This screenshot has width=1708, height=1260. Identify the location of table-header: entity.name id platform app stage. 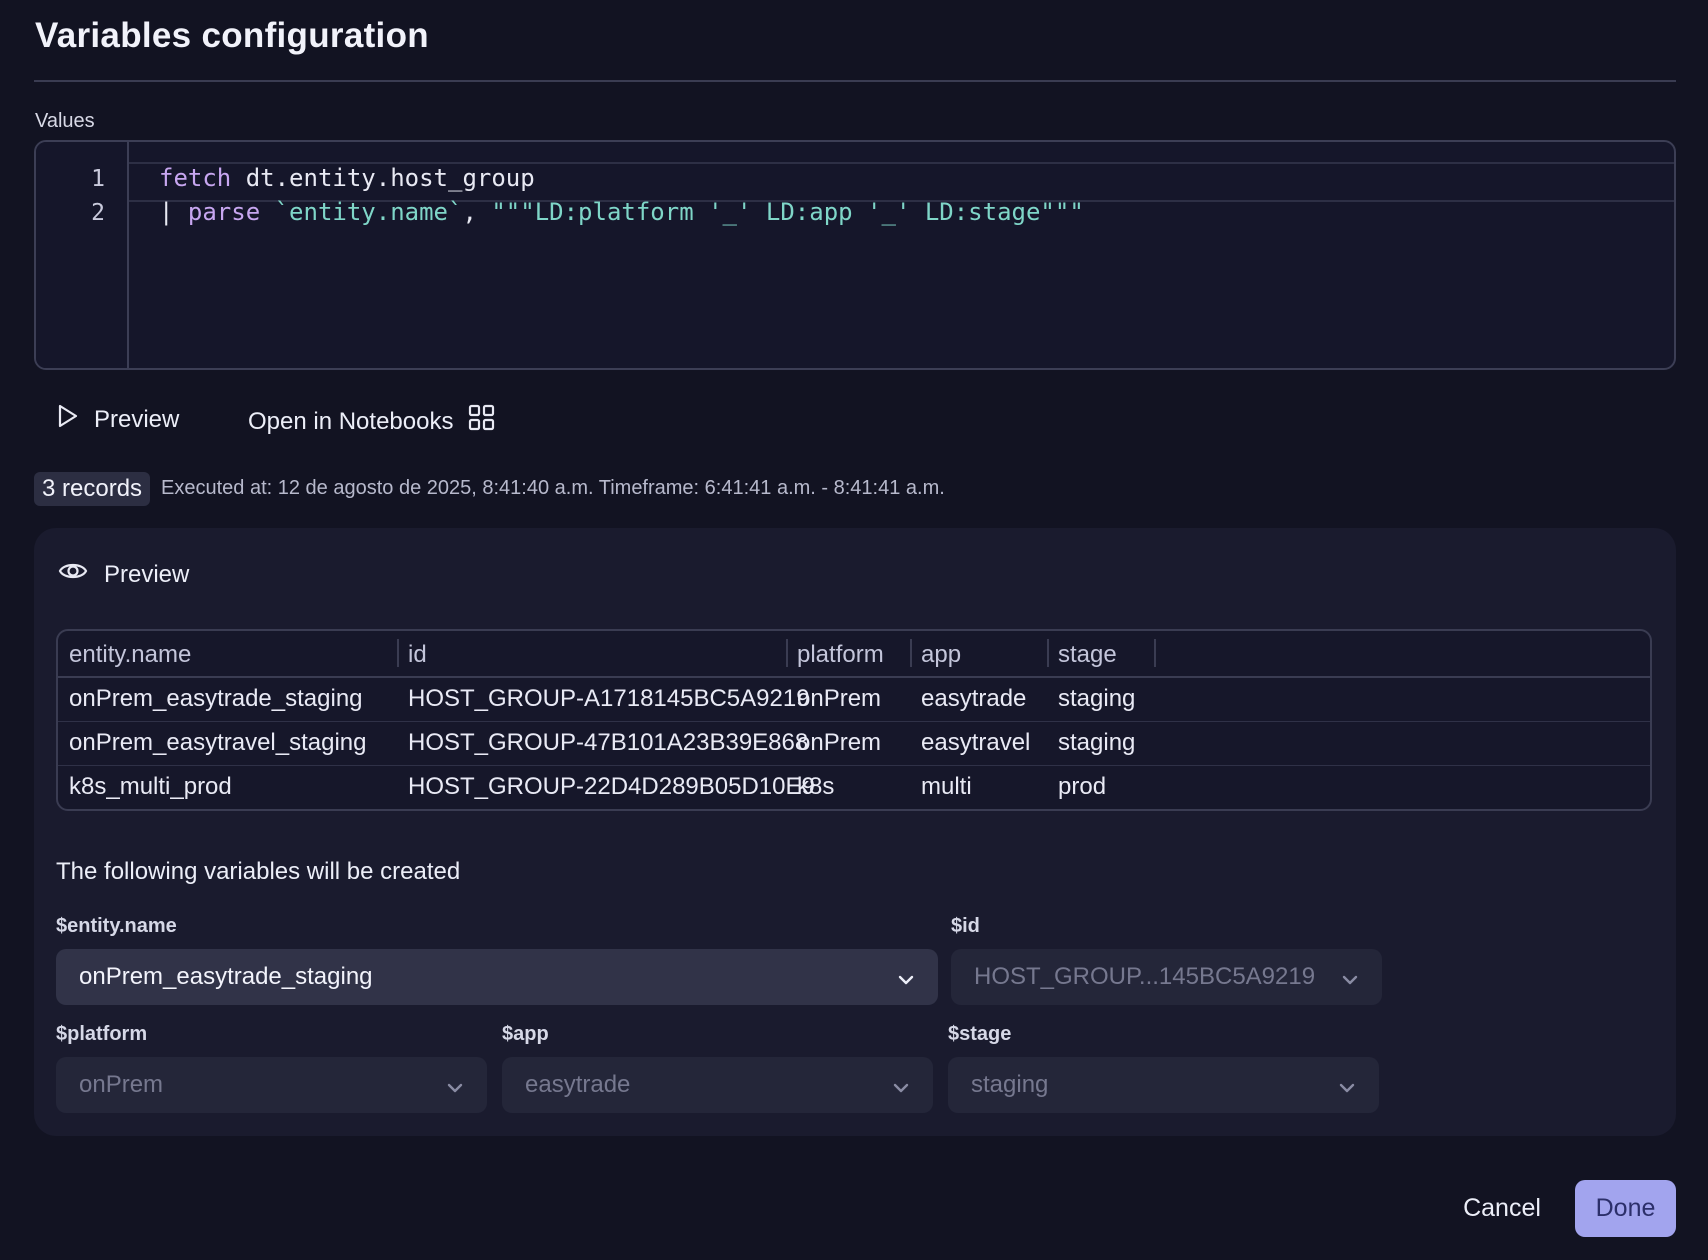
(854, 654).